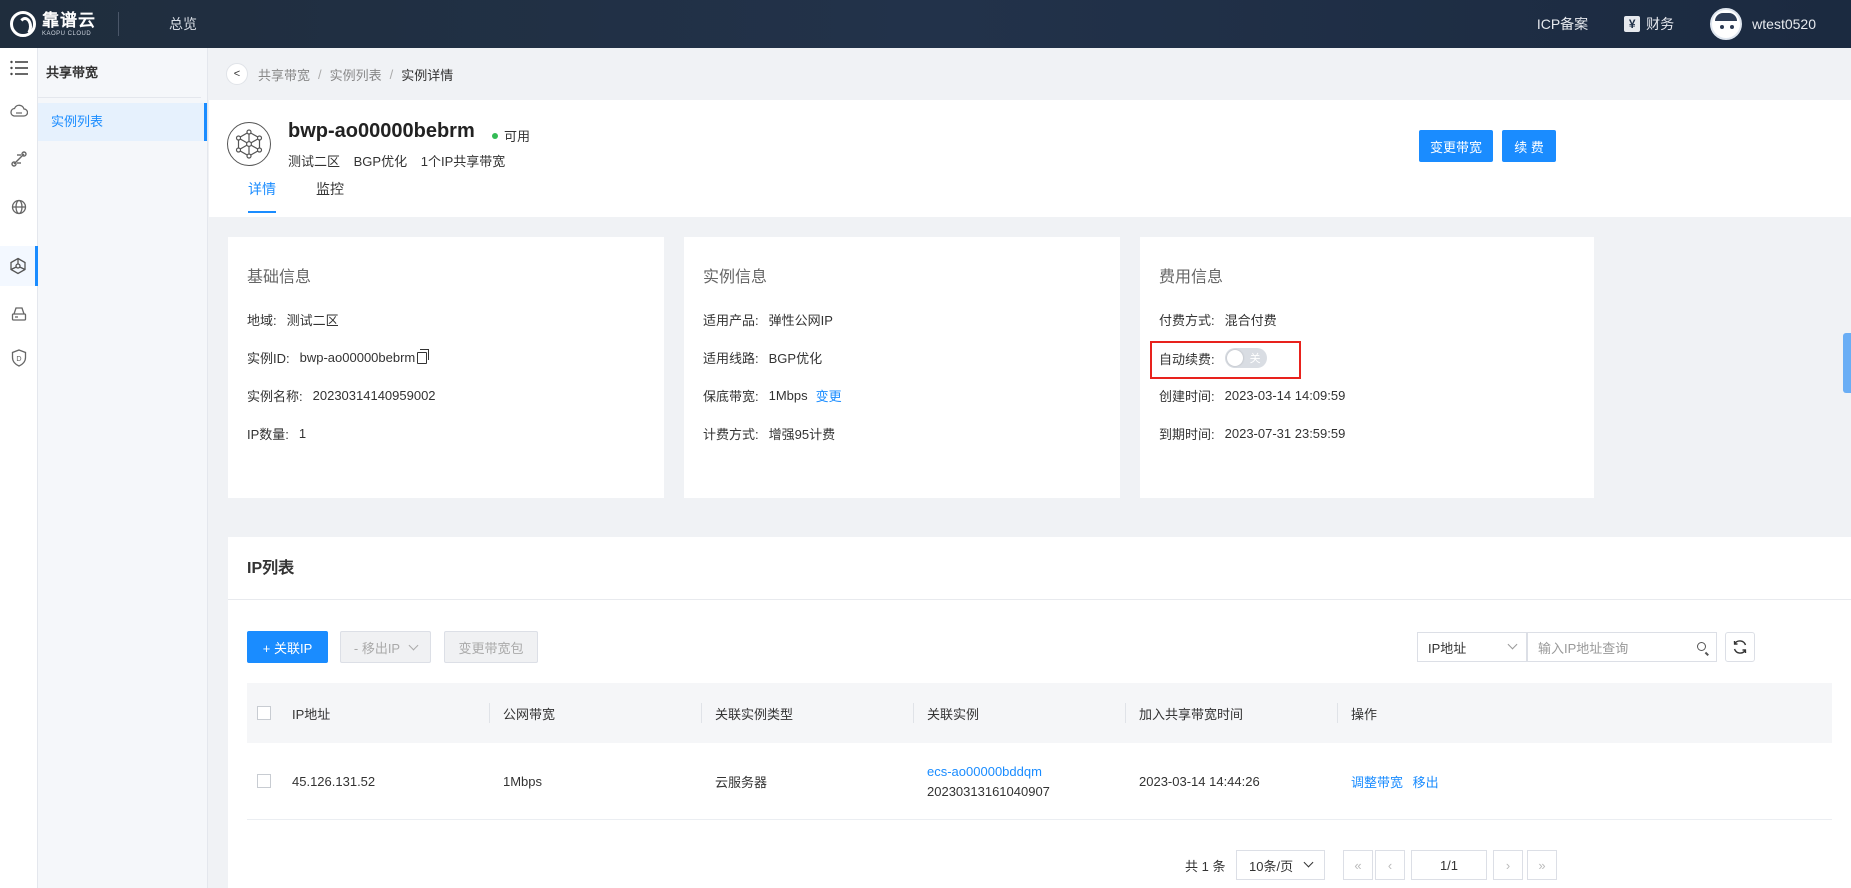 Image resolution: width=1851 pixels, height=888 pixels. What do you see at coordinates (183, 24) in the screenshot?
I see `nav-overview: 总览` at bounding box center [183, 24].